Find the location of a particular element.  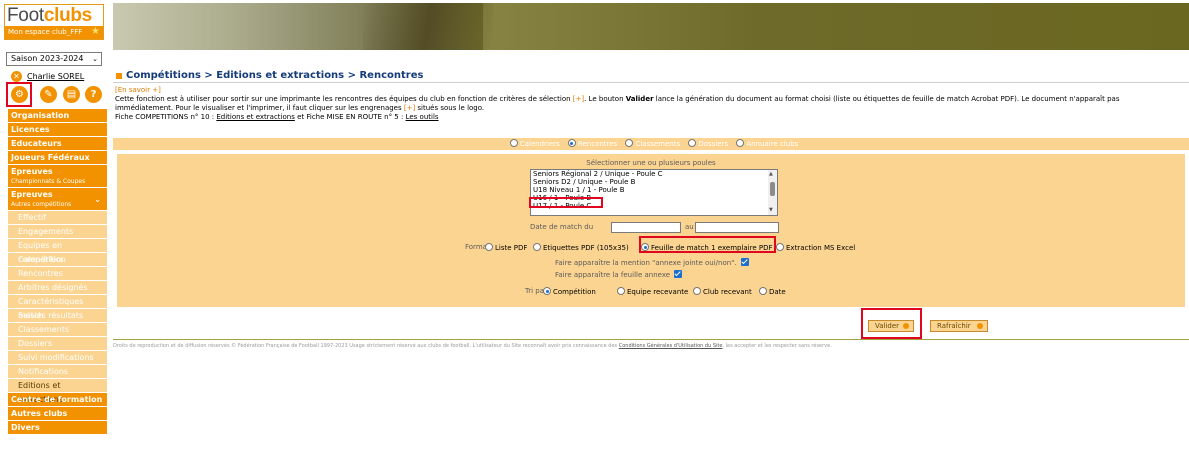

plus-link-2: [+] is located at coordinates (409, 108).